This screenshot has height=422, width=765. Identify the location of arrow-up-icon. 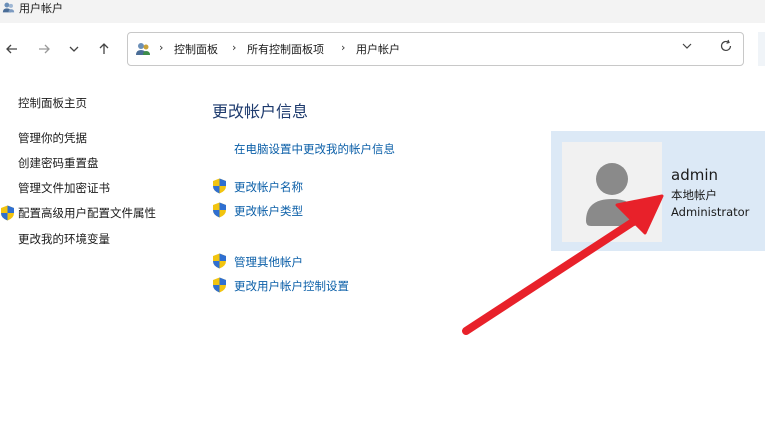
(104, 48).